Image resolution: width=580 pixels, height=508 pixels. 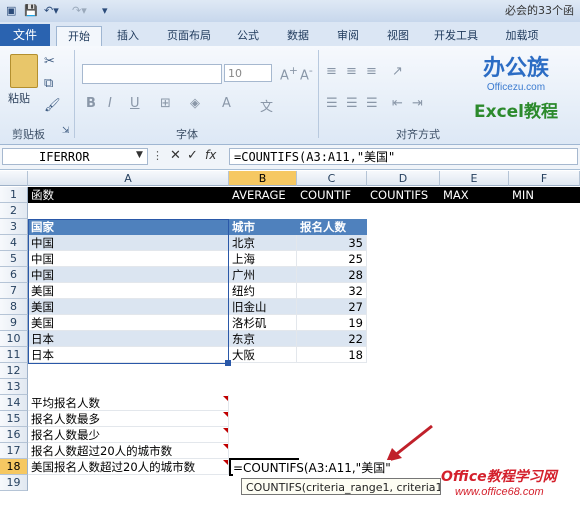 What do you see at coordinates (348, 36) in the screenshot?
I see `tab-review: 审阅` at bounding box center [348, 36].